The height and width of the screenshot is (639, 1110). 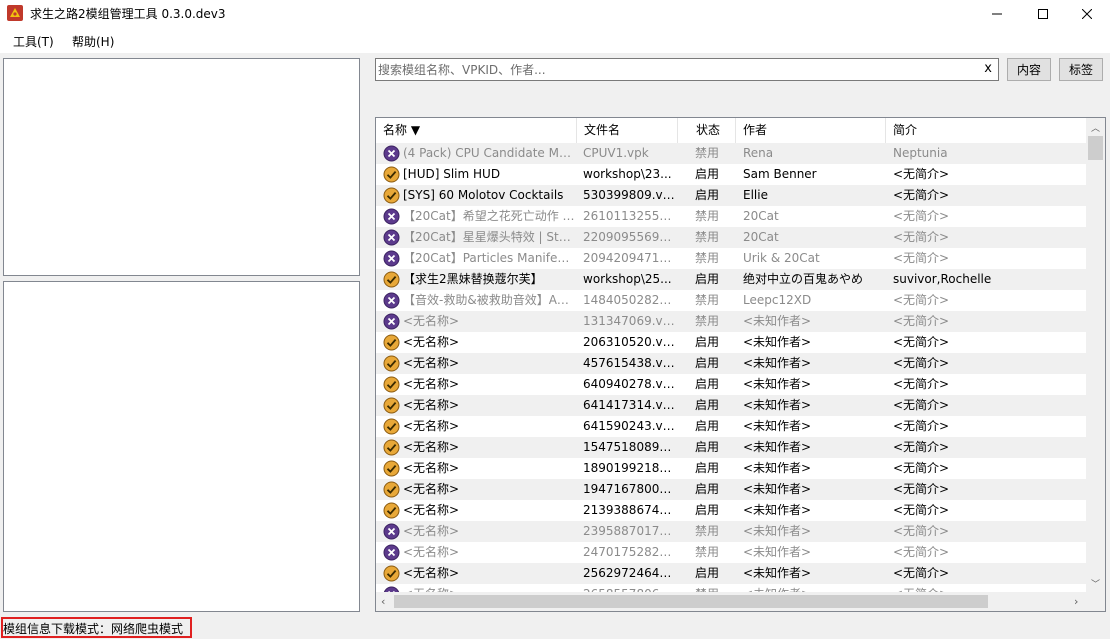 I want to click on menu-tools: 工具(T), so click(x=33, y=41).